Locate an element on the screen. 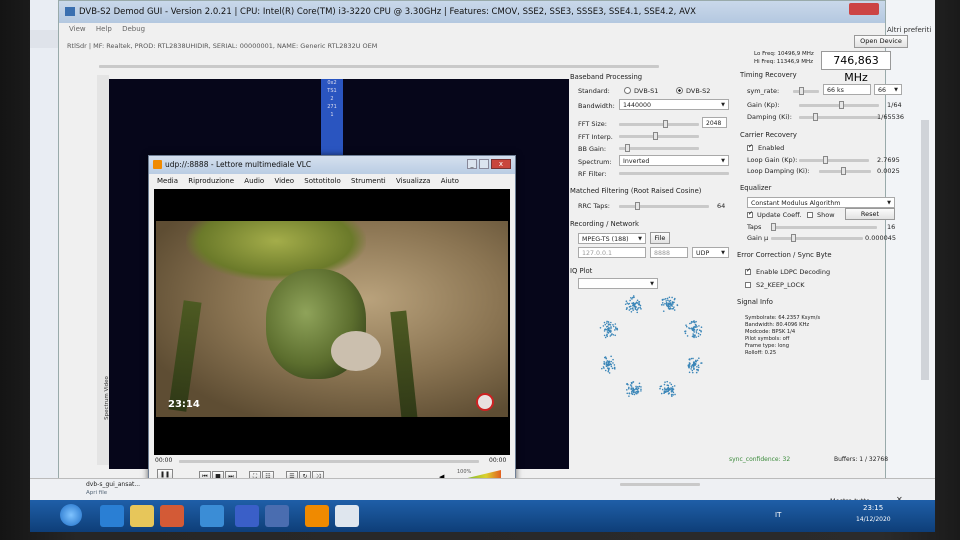 The height and width of the screenshot is (540, 960). carrier-enabled-label: Enabled is located at coordinates (771, 148).